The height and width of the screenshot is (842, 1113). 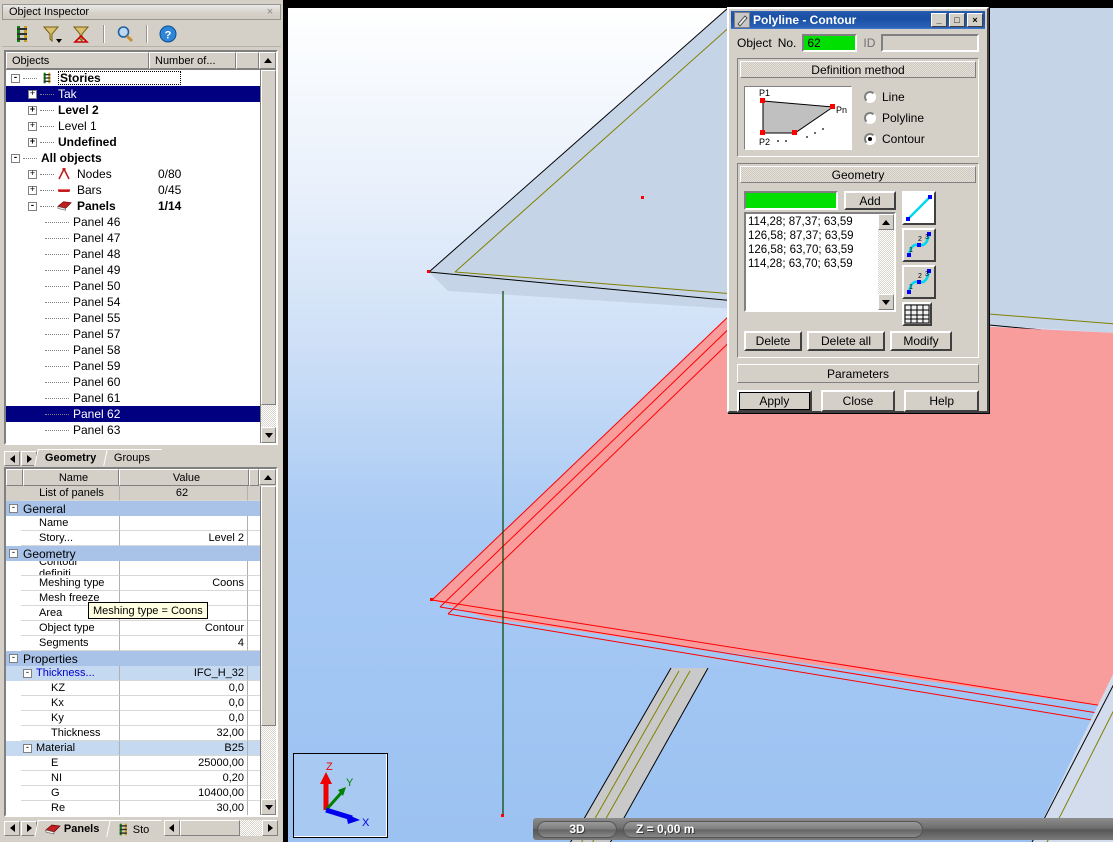 What do you see at coordinates (942, 401) in the screenshot?
I see `help-button: Help` at bounding box center [942, 401].